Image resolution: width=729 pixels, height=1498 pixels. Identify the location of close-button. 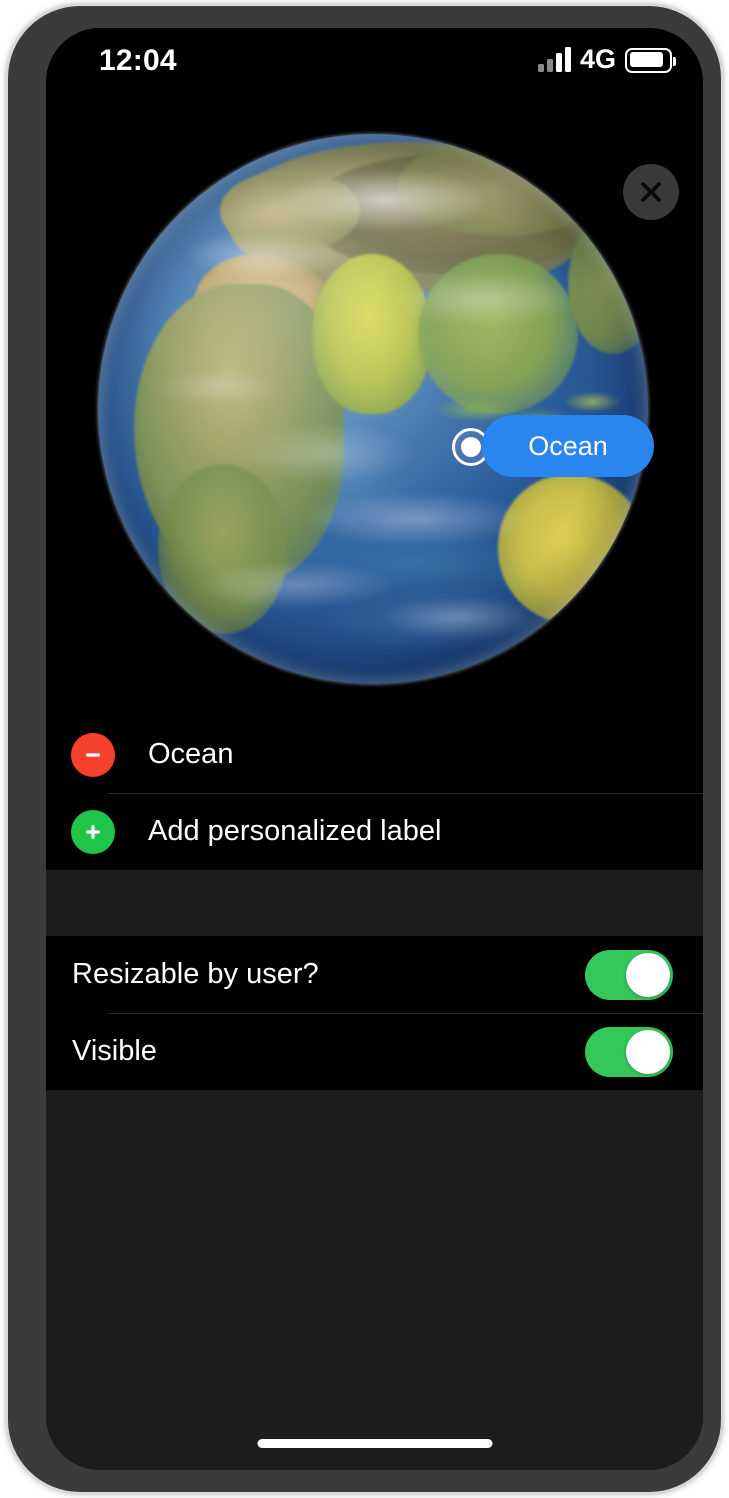
(651, 192).